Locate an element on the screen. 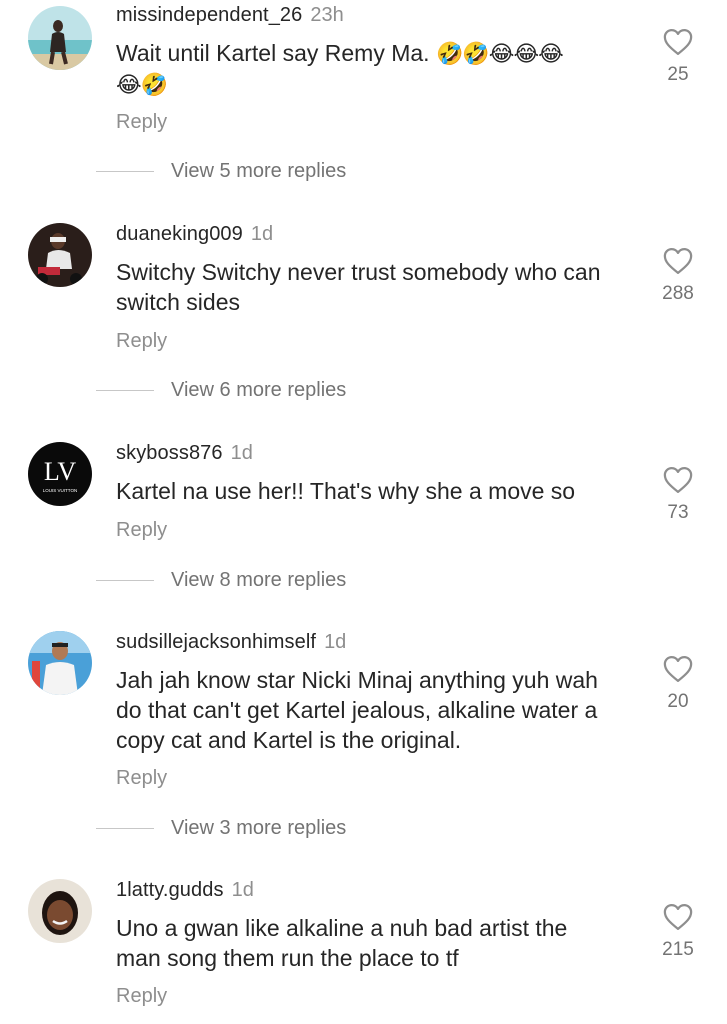 This screenshot has width=727, height=1024. username: sudsillejacksonhimself is located at coordinates (216, 642).